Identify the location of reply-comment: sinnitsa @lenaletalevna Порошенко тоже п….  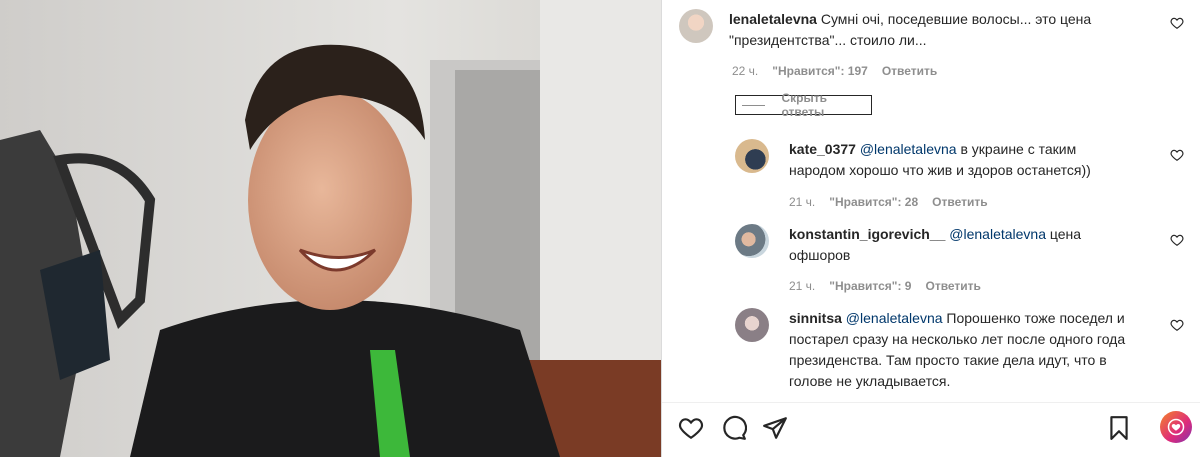
(979, 350).